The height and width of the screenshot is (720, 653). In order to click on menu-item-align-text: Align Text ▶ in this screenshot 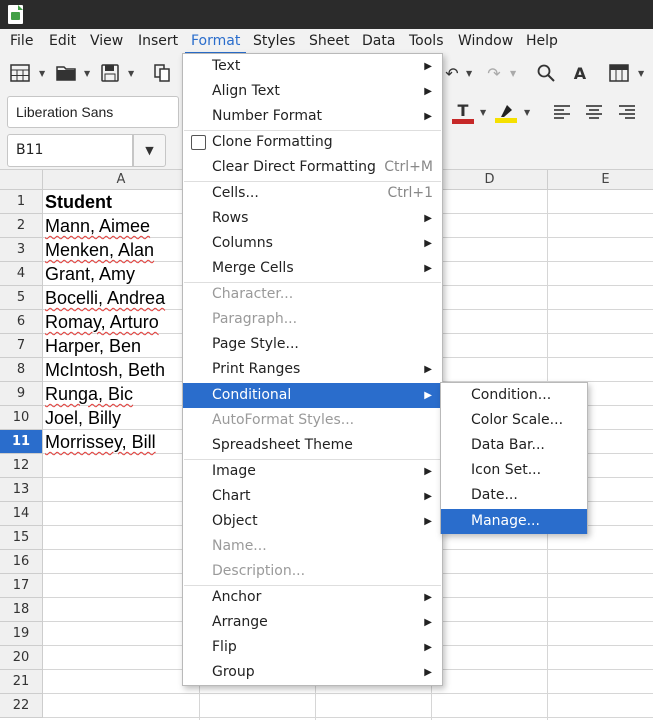, I will do `click(312, 91)`.